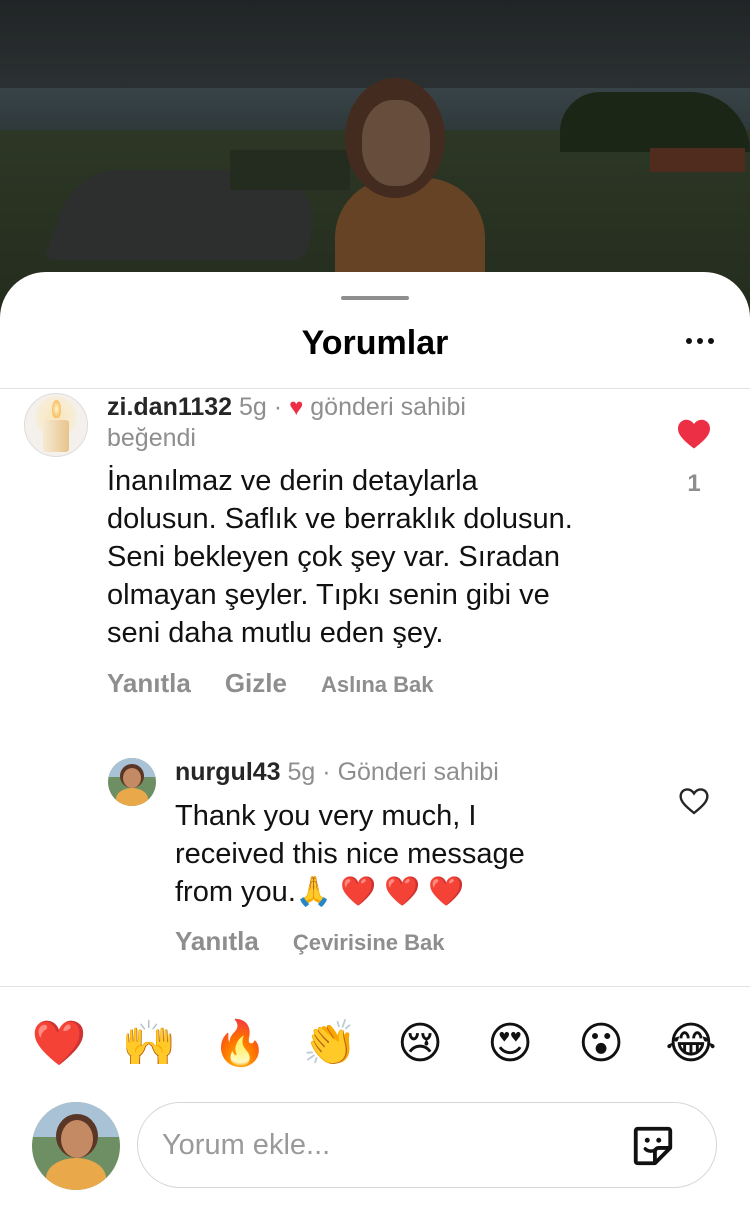 Image resolution: width=750 pixels, height=1206 pixels. Describe the element at coordinates (375, 298) in the screenshot. I see `sheet-grabber` at that location.